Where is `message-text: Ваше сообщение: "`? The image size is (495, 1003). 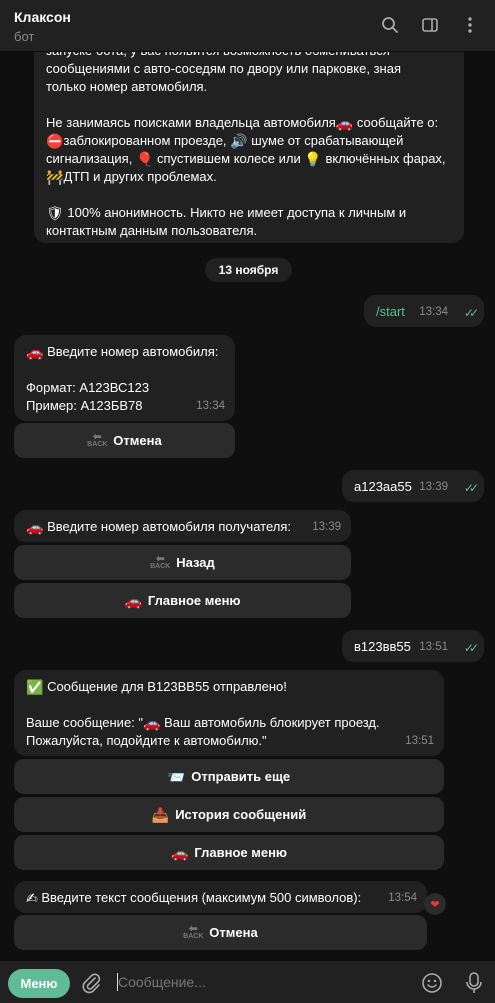 message-text: Ваше сообщение: " is located at coordinates (85, 722).